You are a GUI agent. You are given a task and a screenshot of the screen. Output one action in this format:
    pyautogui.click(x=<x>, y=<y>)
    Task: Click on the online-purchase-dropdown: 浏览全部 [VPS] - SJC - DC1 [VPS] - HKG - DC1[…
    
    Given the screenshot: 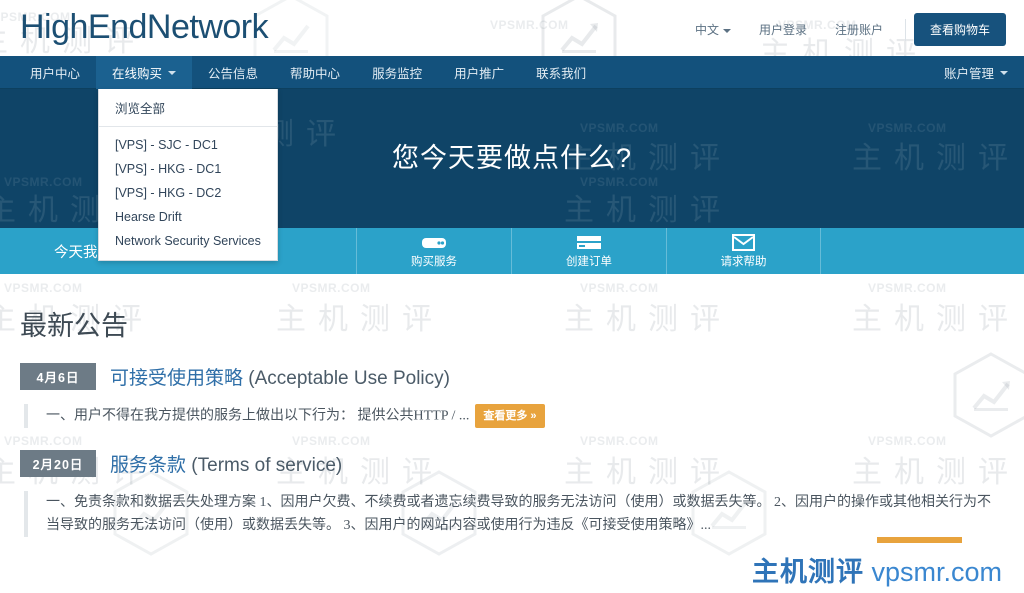 What is the action you would take?
    pyautogui.click(x=188, y=175)
    